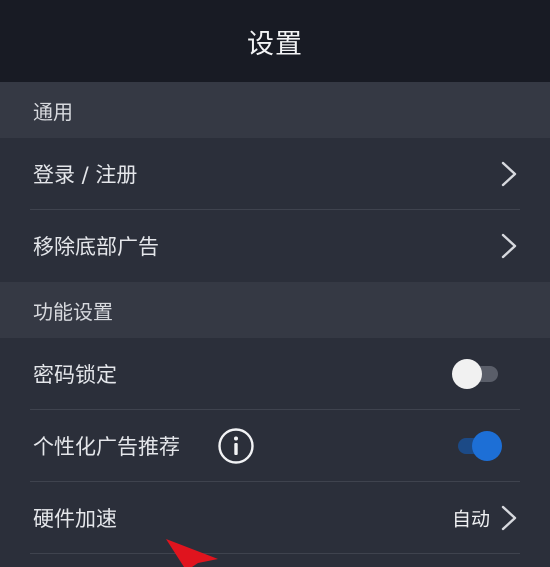 This screenshot has height=567, width=550. I want to click on section-title: 通用, so click(53, 111).